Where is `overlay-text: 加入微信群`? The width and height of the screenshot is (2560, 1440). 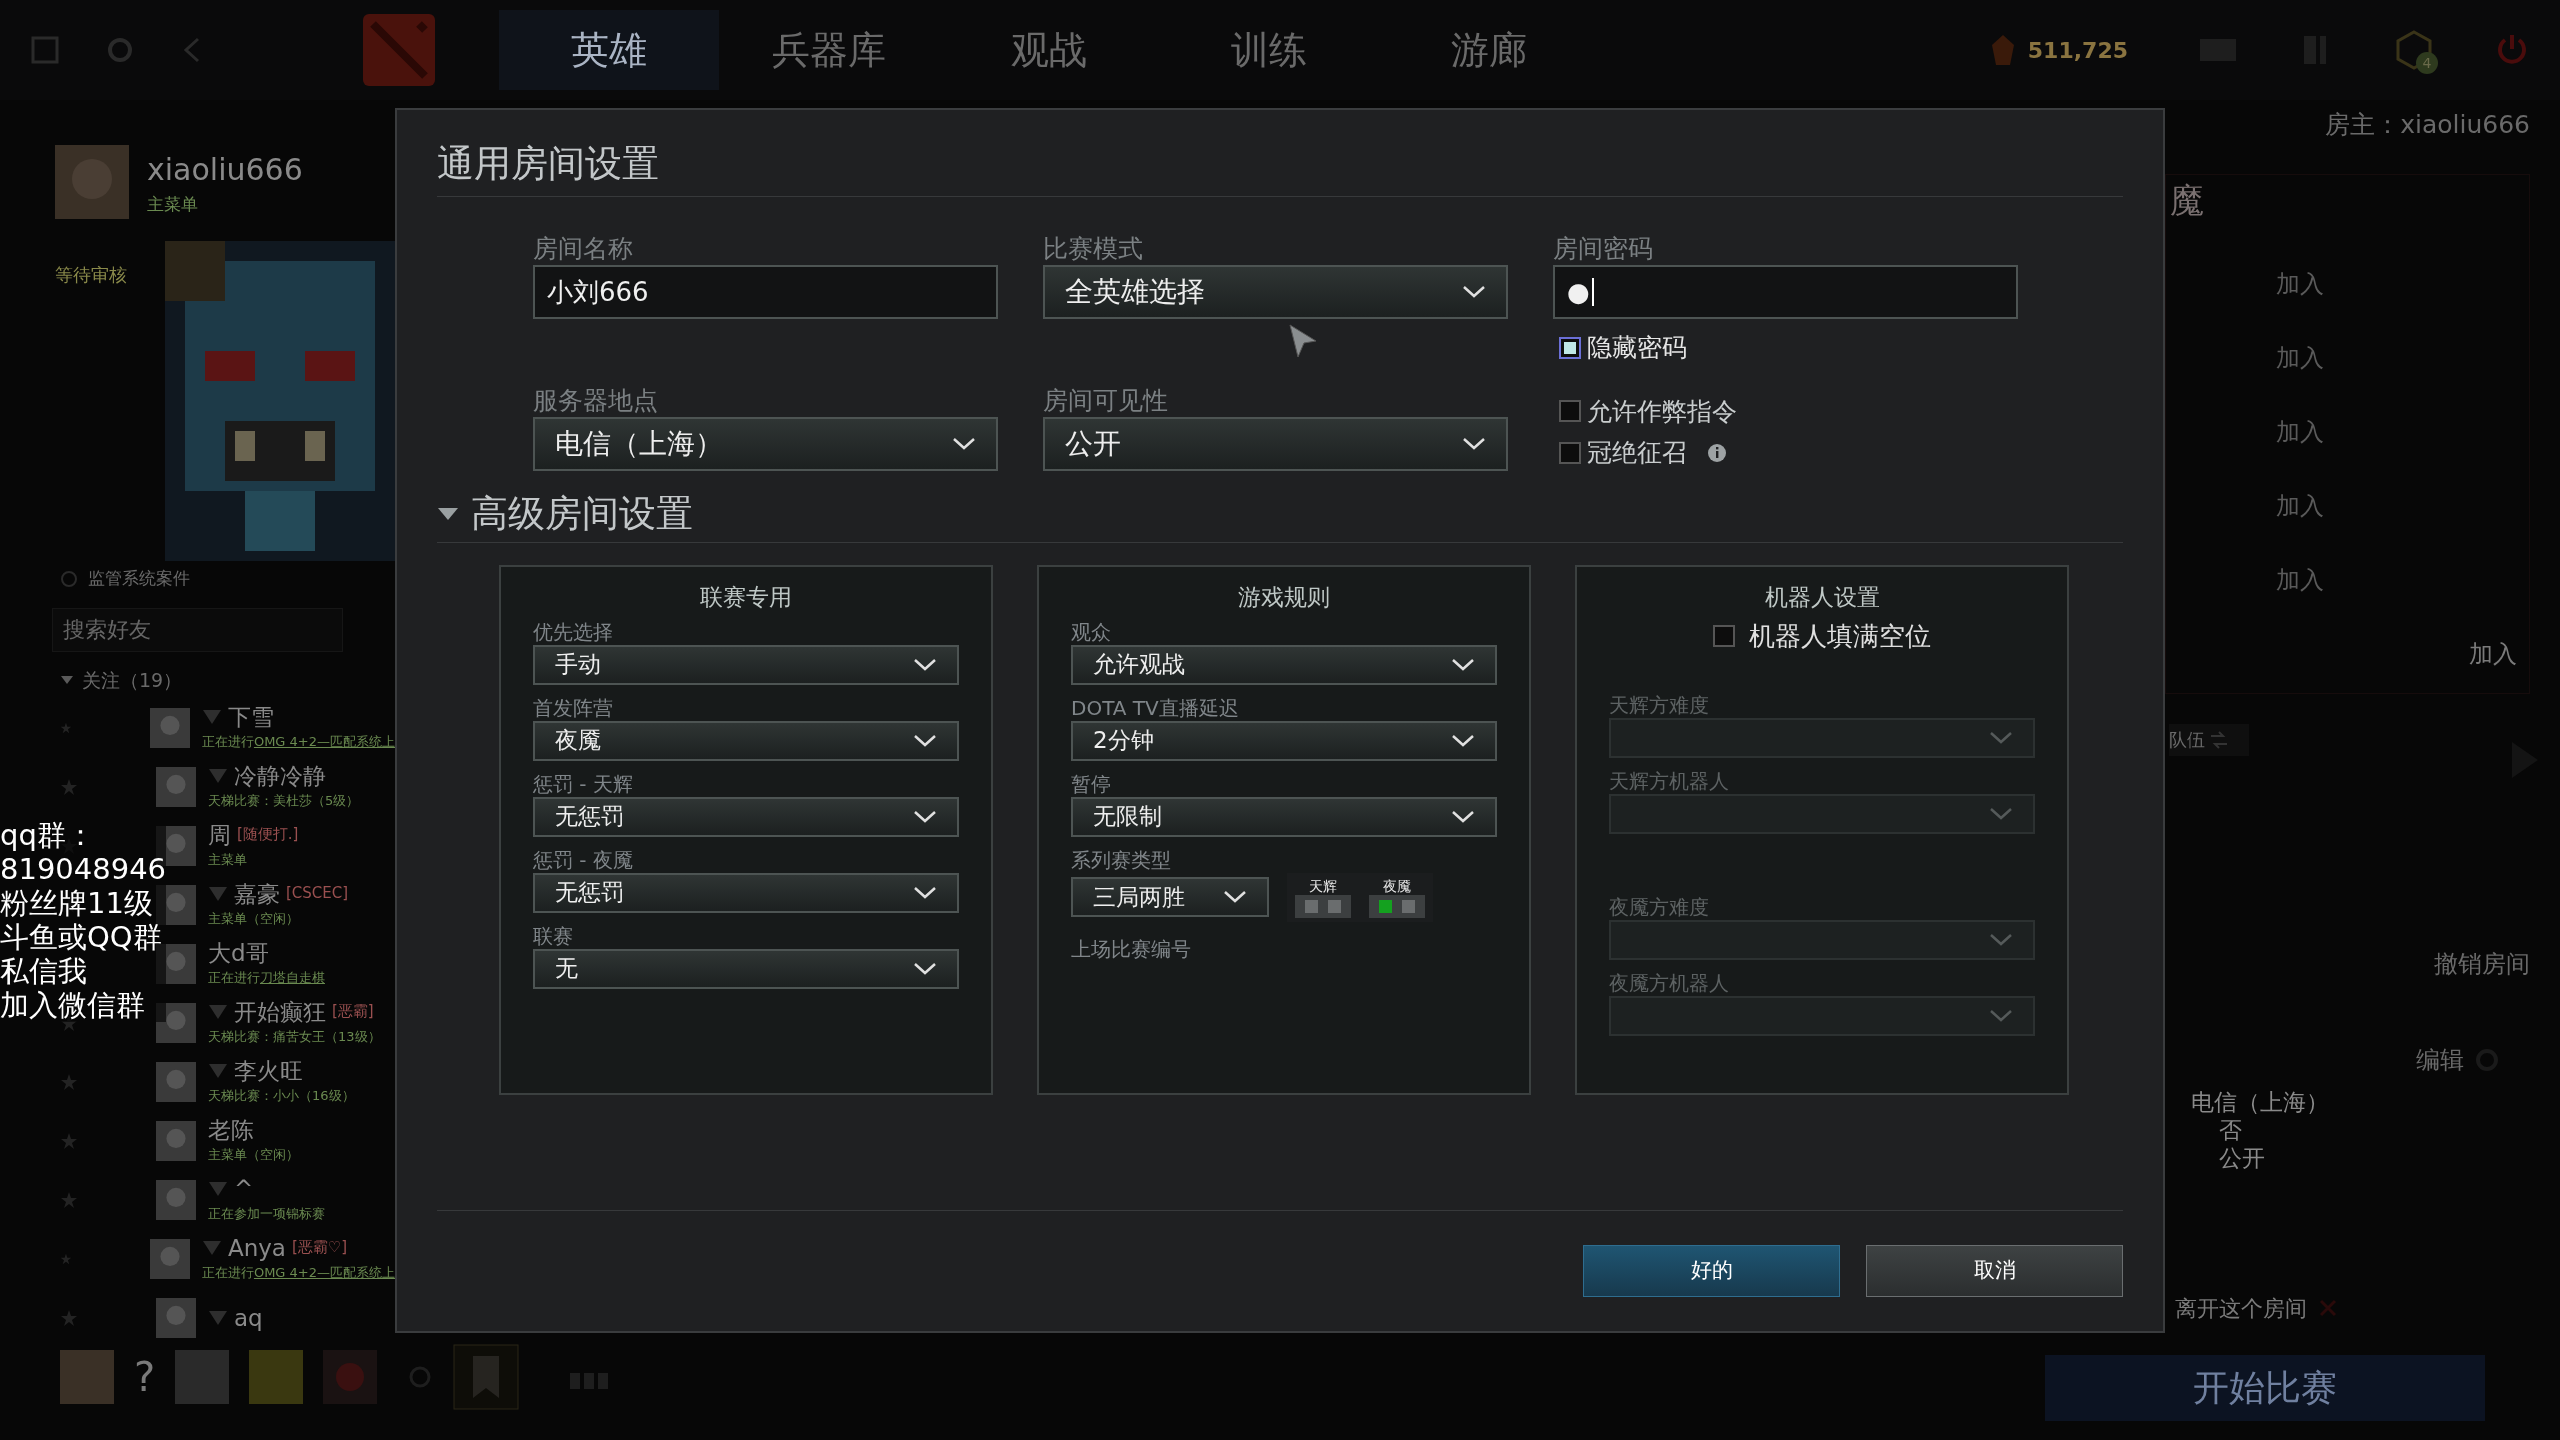
overlay-text: 加入微信群 is located at coordinates (72, 1005).